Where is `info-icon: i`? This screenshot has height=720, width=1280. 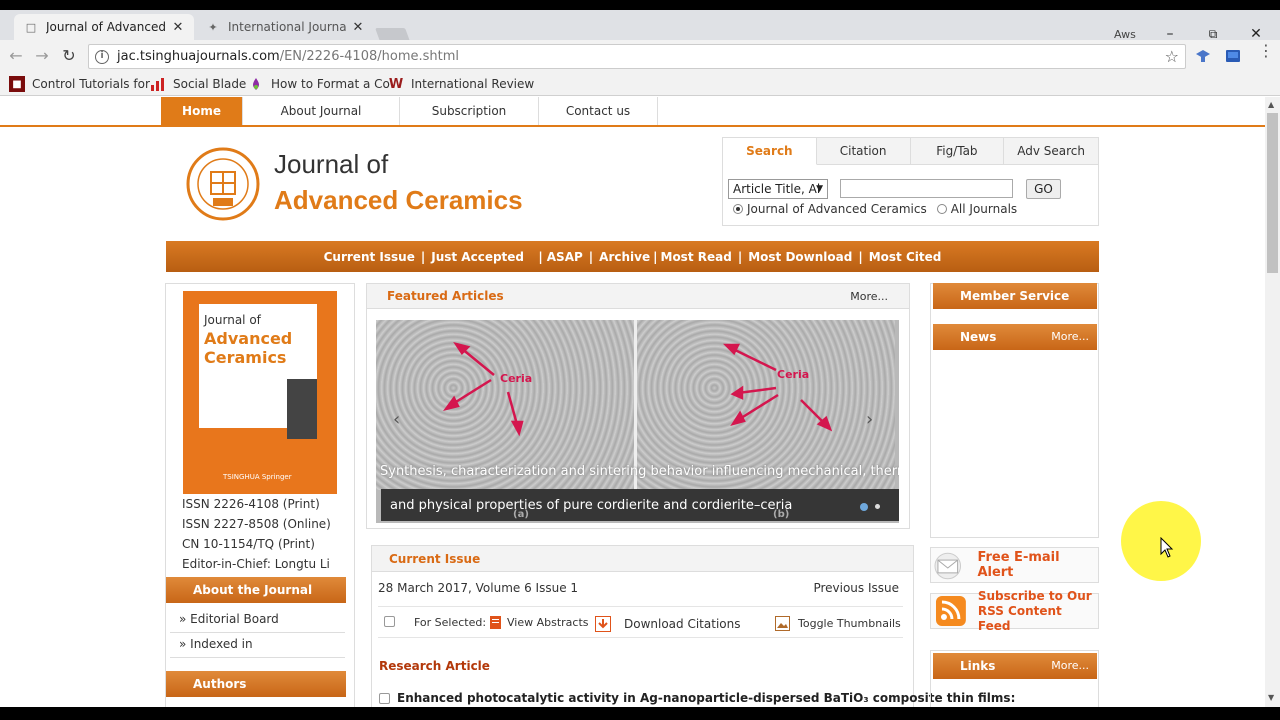
info-icon: i is located at coordinates (102, 56).